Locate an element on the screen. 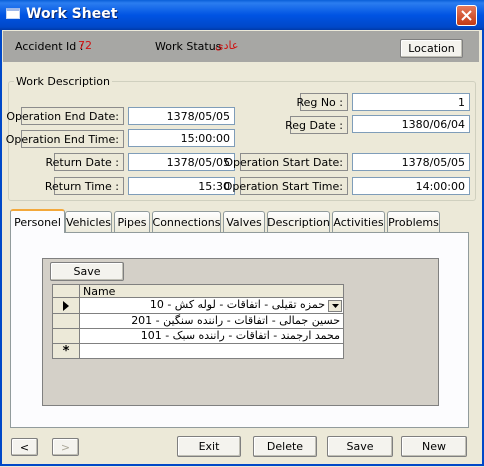 The height and width of the screenshot is (467, 484). close-button is located at coordinates (466, 15).